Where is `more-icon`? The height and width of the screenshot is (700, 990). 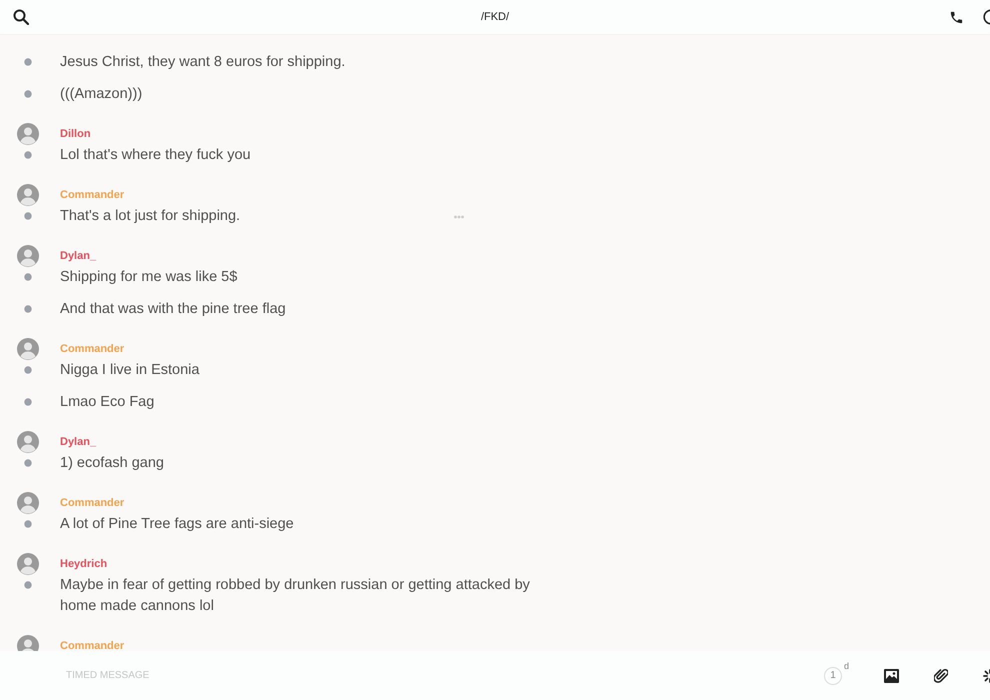
more-icon is located at coordinates (459, 217).